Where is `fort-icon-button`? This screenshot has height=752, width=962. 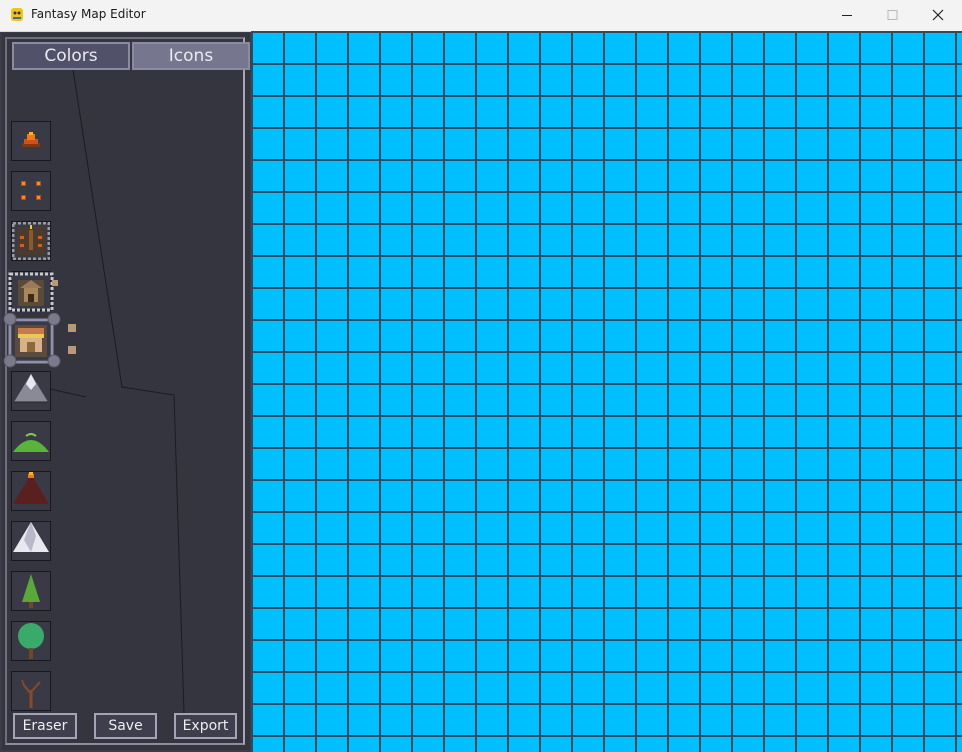
fort-icon-button is located at coordinates (31, 241).